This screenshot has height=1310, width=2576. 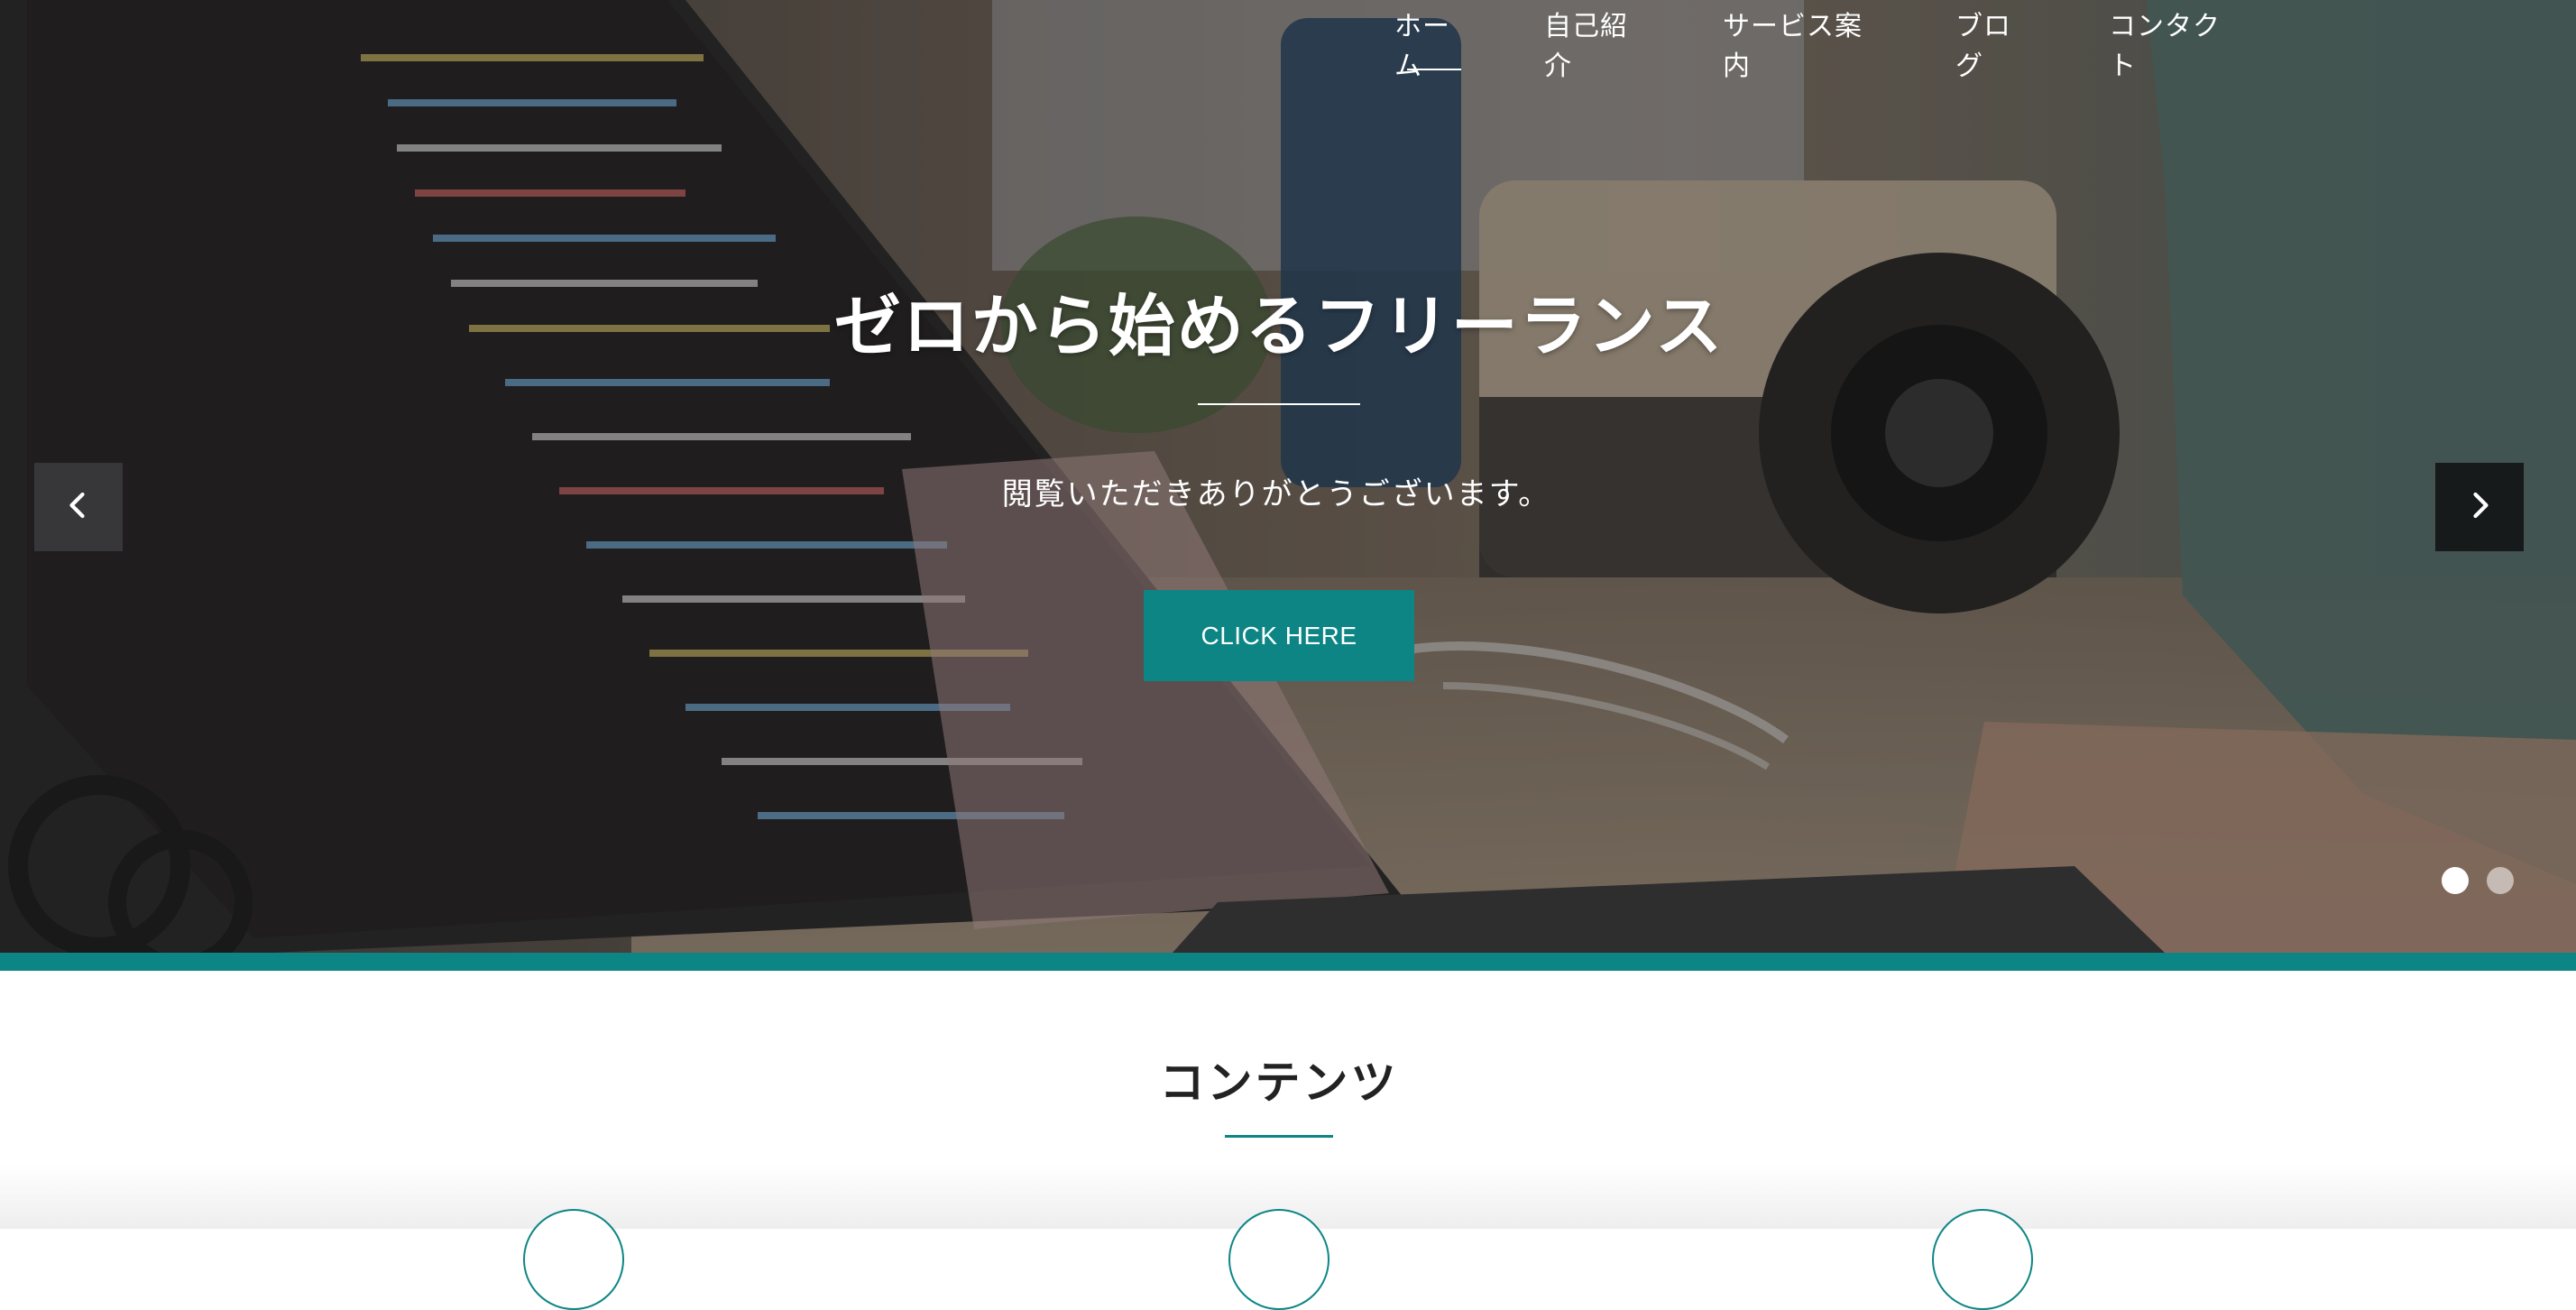 I want to click on nav-item-label: 自己紹介, so click(x=1586, y=46).